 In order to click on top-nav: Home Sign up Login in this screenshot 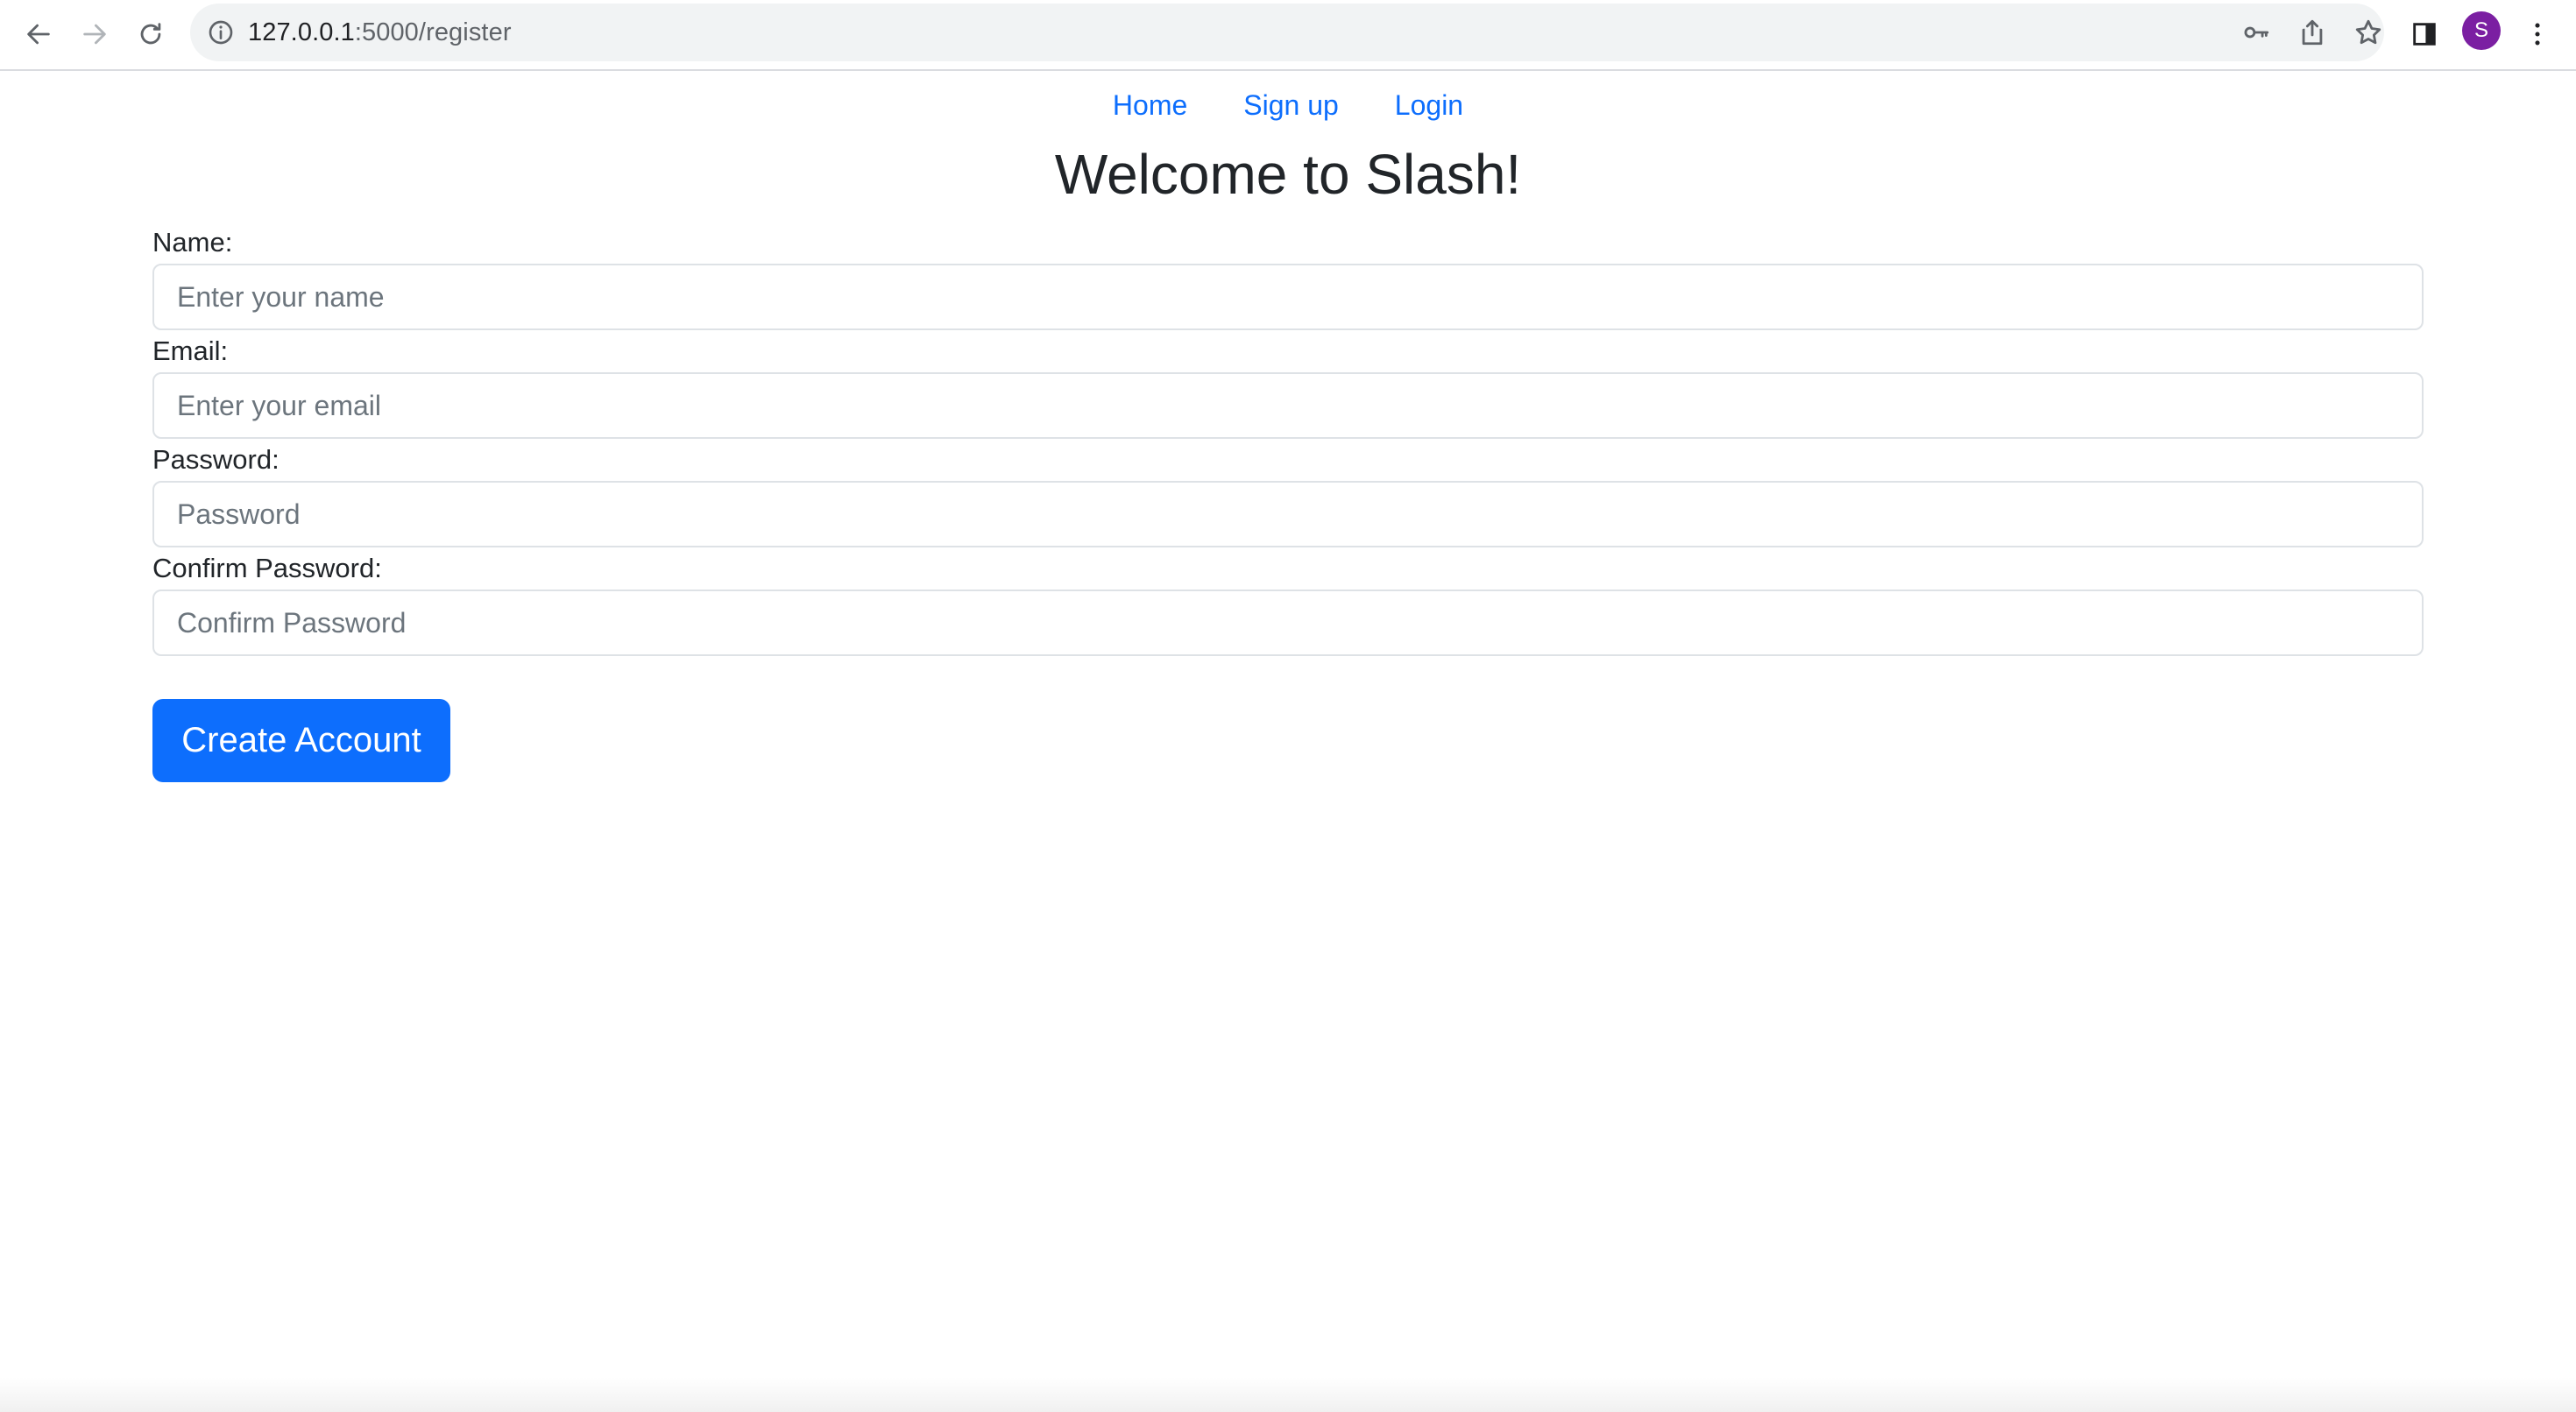, I will do `click(1288, 105)`.